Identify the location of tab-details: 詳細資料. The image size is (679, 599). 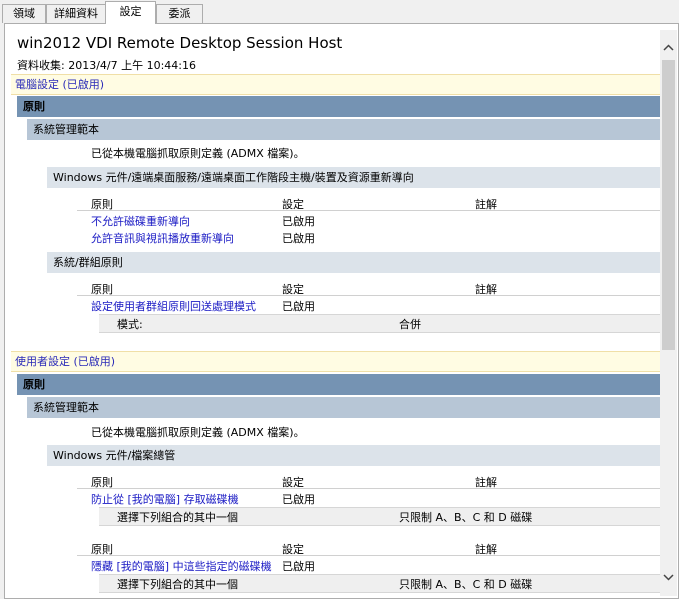
(76, 13).